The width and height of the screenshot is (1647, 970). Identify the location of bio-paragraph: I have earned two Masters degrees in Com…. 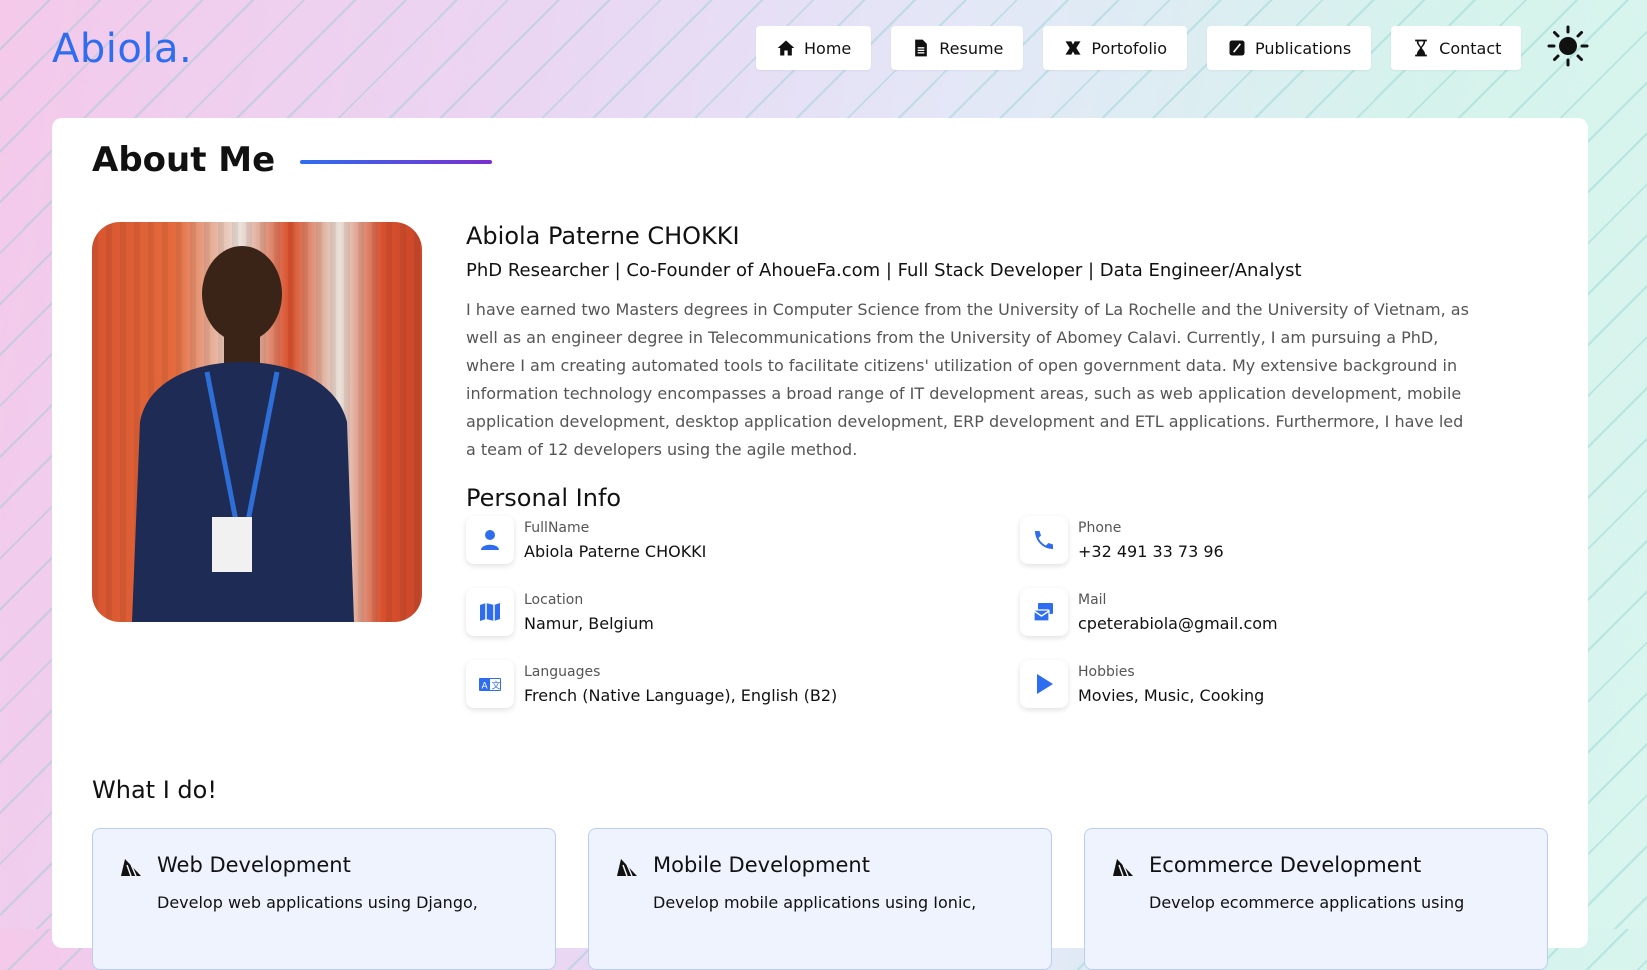
(967, 379).